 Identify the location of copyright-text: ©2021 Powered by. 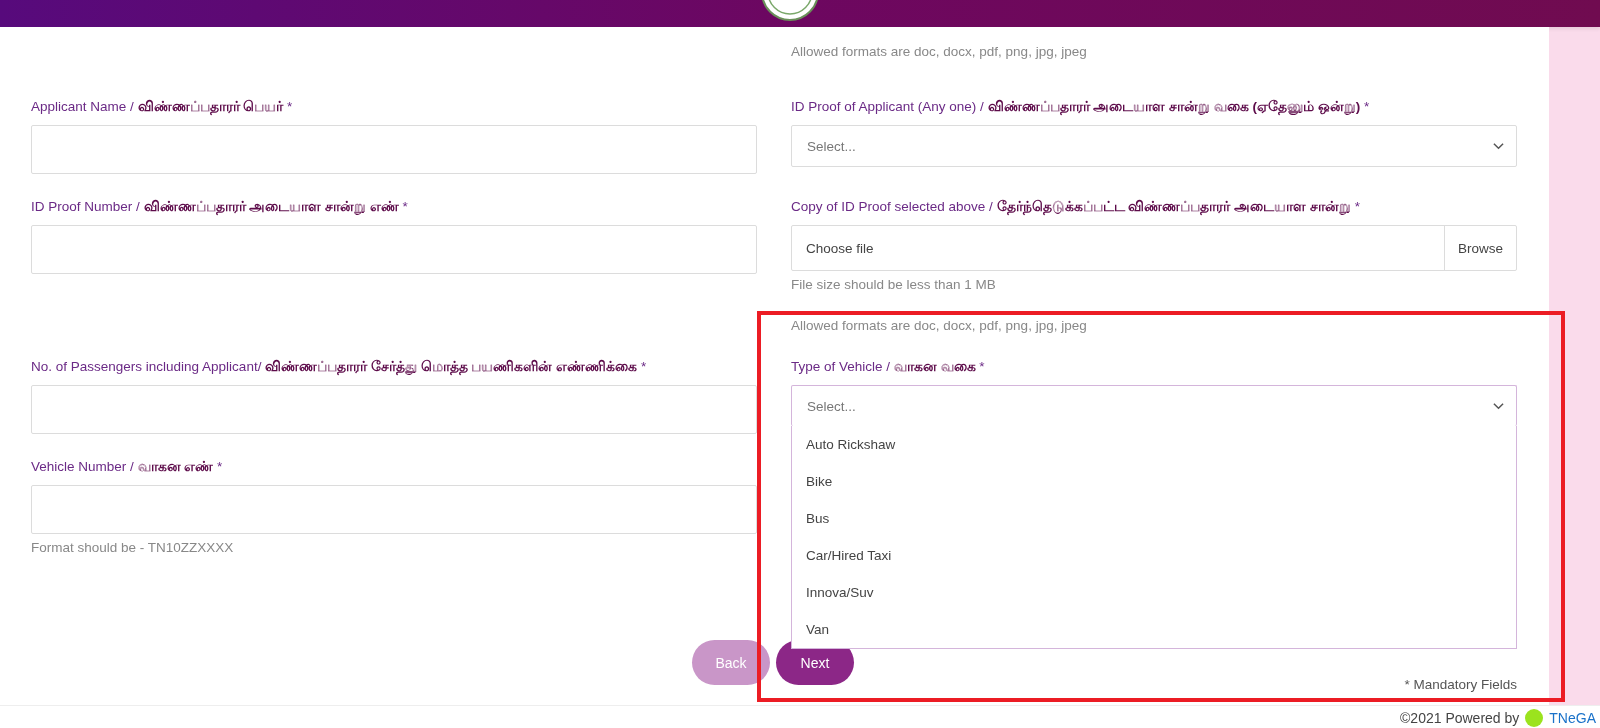
(1460, 717).